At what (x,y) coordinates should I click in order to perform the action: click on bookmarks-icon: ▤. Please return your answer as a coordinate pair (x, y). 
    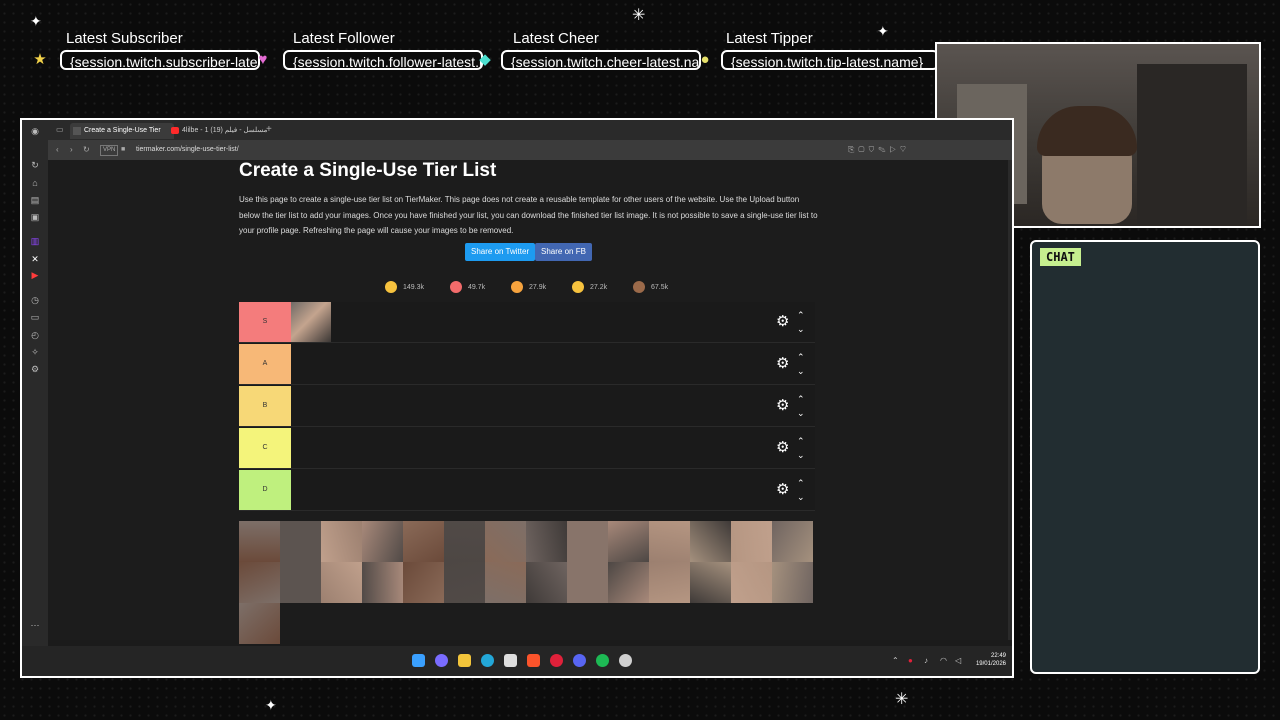
    Looking at the image, I should click on (35, 200).